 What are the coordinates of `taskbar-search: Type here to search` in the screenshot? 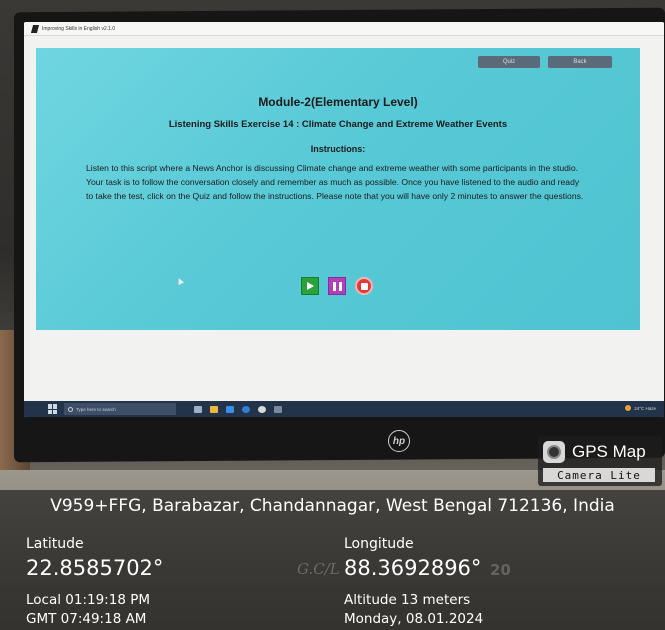 It's located at (120, 409).